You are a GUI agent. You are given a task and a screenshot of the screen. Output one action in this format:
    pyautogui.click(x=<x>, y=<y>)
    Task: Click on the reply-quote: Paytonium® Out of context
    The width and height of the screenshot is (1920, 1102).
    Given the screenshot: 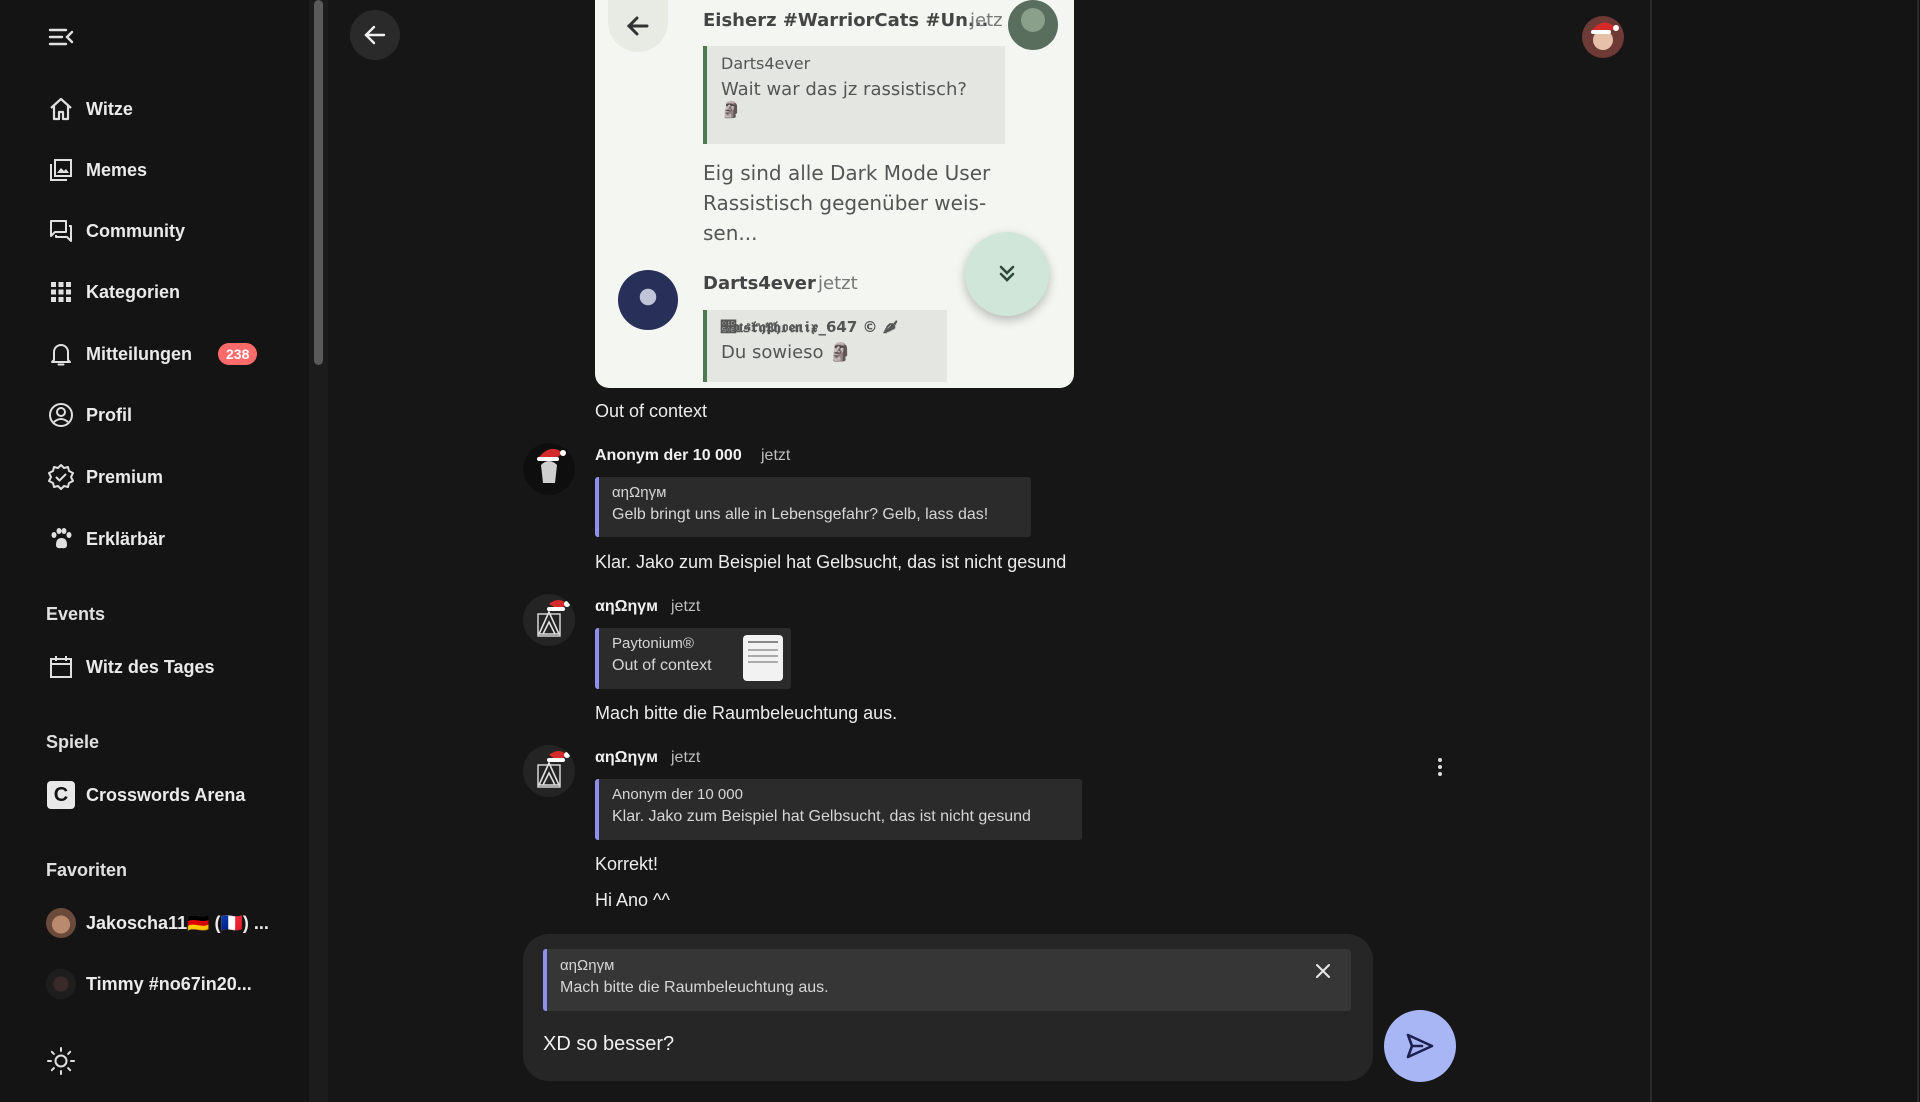 What is the action you would take?
    pyautogui.click(x=693, y=658)
    